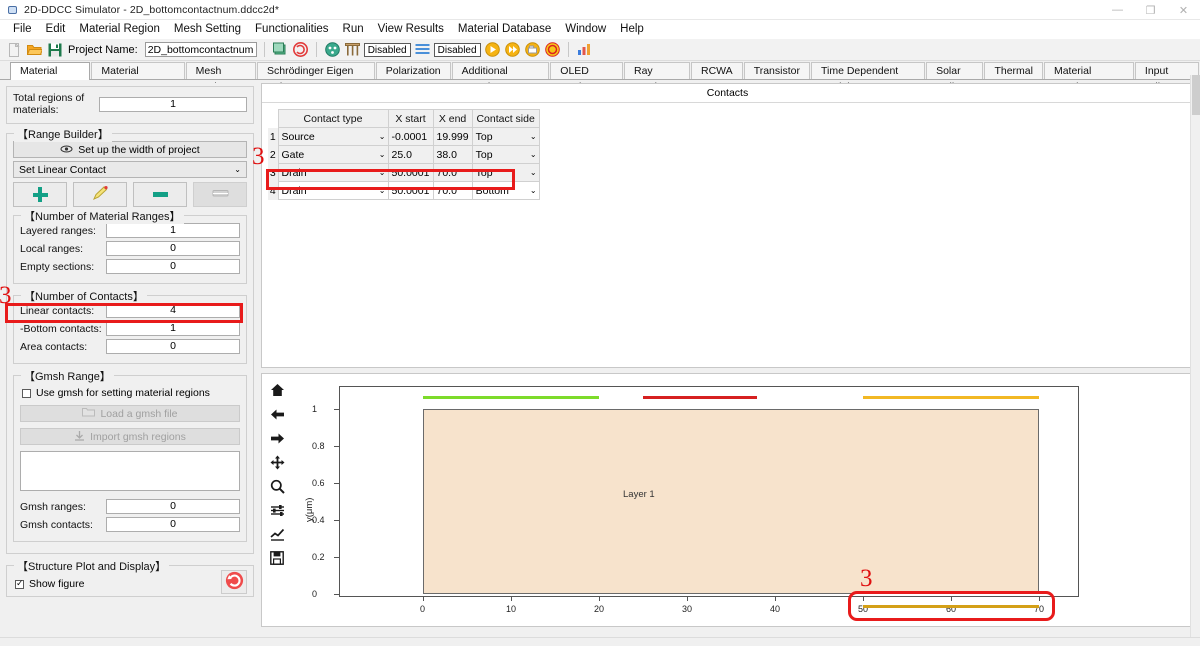 The height and width of the screenshot is (646, 1200). What do you see at coordinates (277, 462) in the screenshot?
I see `pan-icon` at bounding box center [277, 462].